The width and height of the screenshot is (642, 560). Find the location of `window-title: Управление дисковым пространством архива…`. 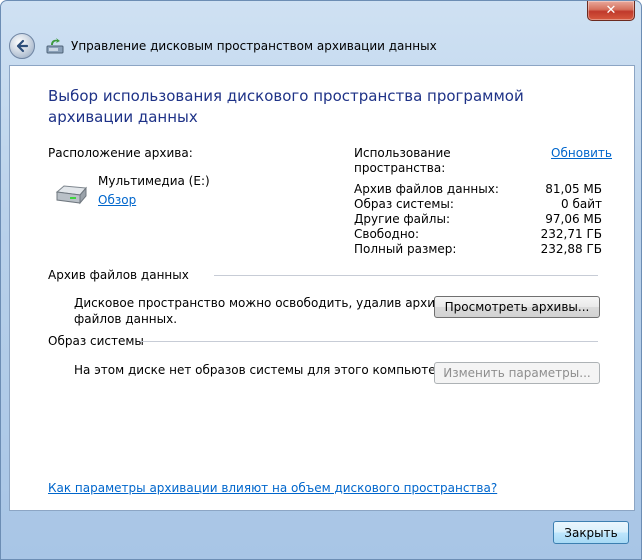

window-title: Управление дисковым пространством архива… is located at coordinates (254, 46).